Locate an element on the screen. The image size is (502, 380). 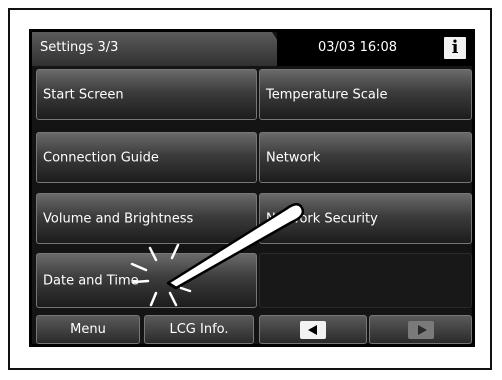
stylus-overlay is located at coordinates (217, 255).